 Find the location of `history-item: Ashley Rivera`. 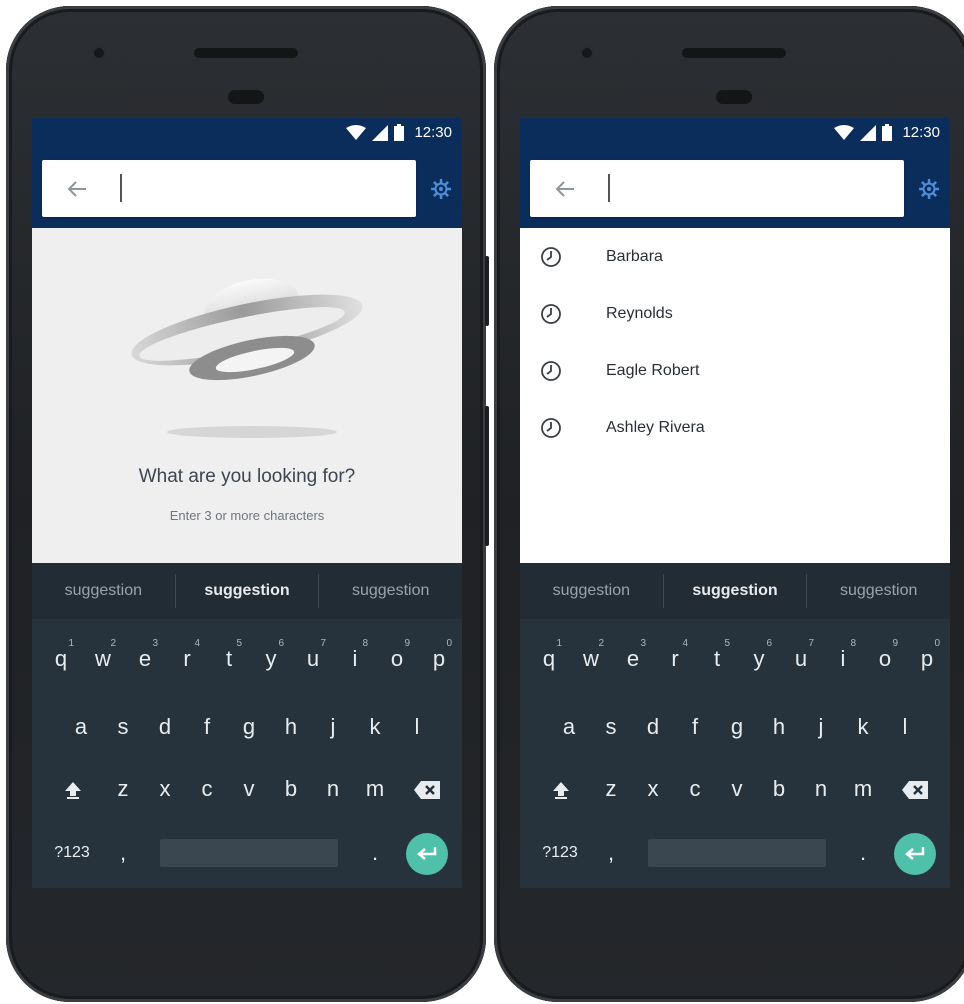

history-item: Ashley Rivera is located at coordinates (735, 427).